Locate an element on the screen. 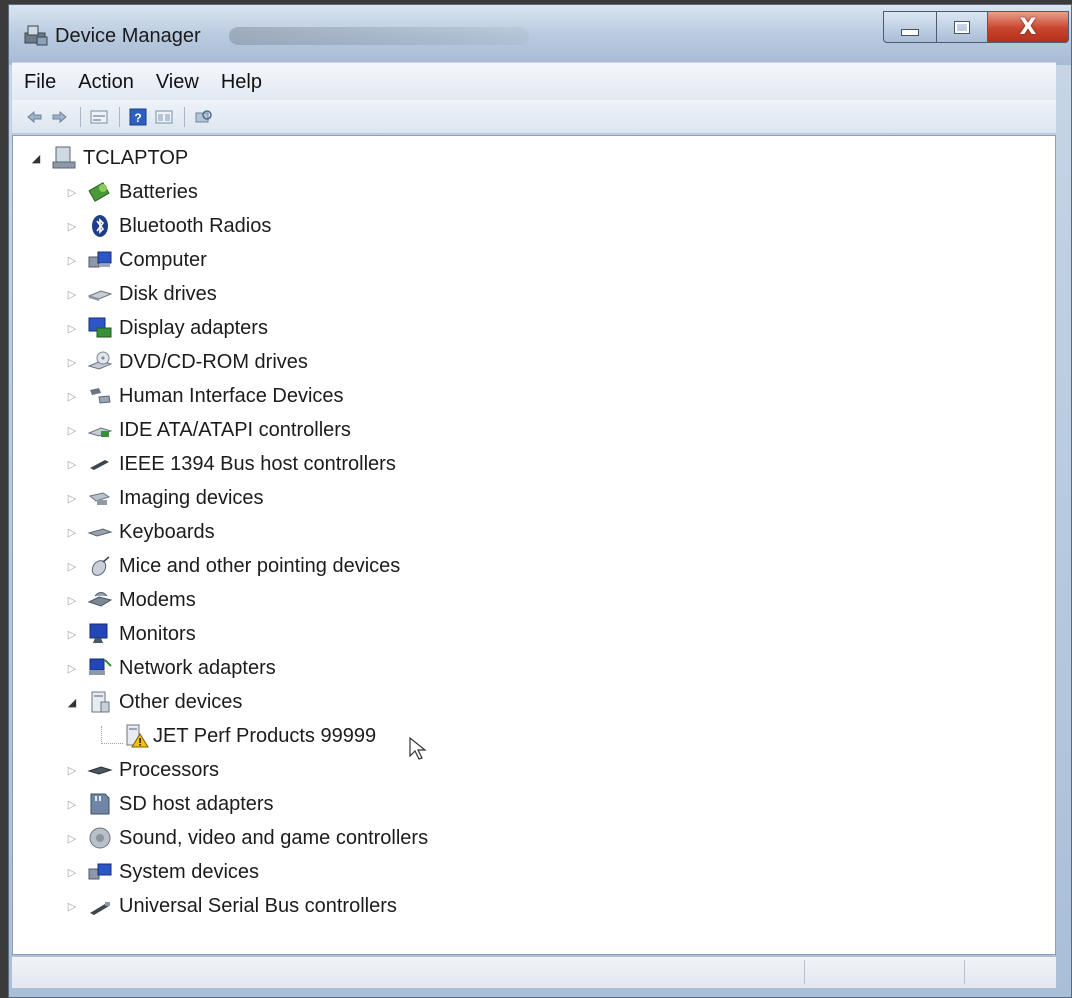  other-devices-icon is located at coordinates (100, 702).